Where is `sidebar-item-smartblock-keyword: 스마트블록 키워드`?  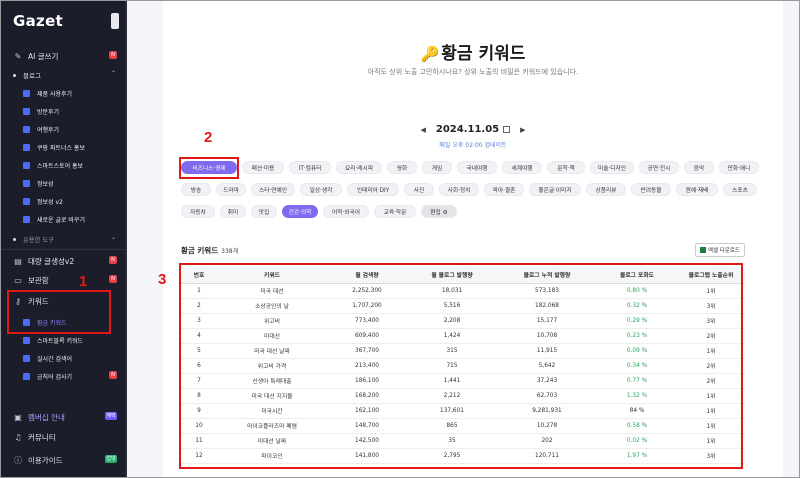 sidebar-item-smartblock-keyword: 스마트블록 키워드 is located at coordinates (63, 340).